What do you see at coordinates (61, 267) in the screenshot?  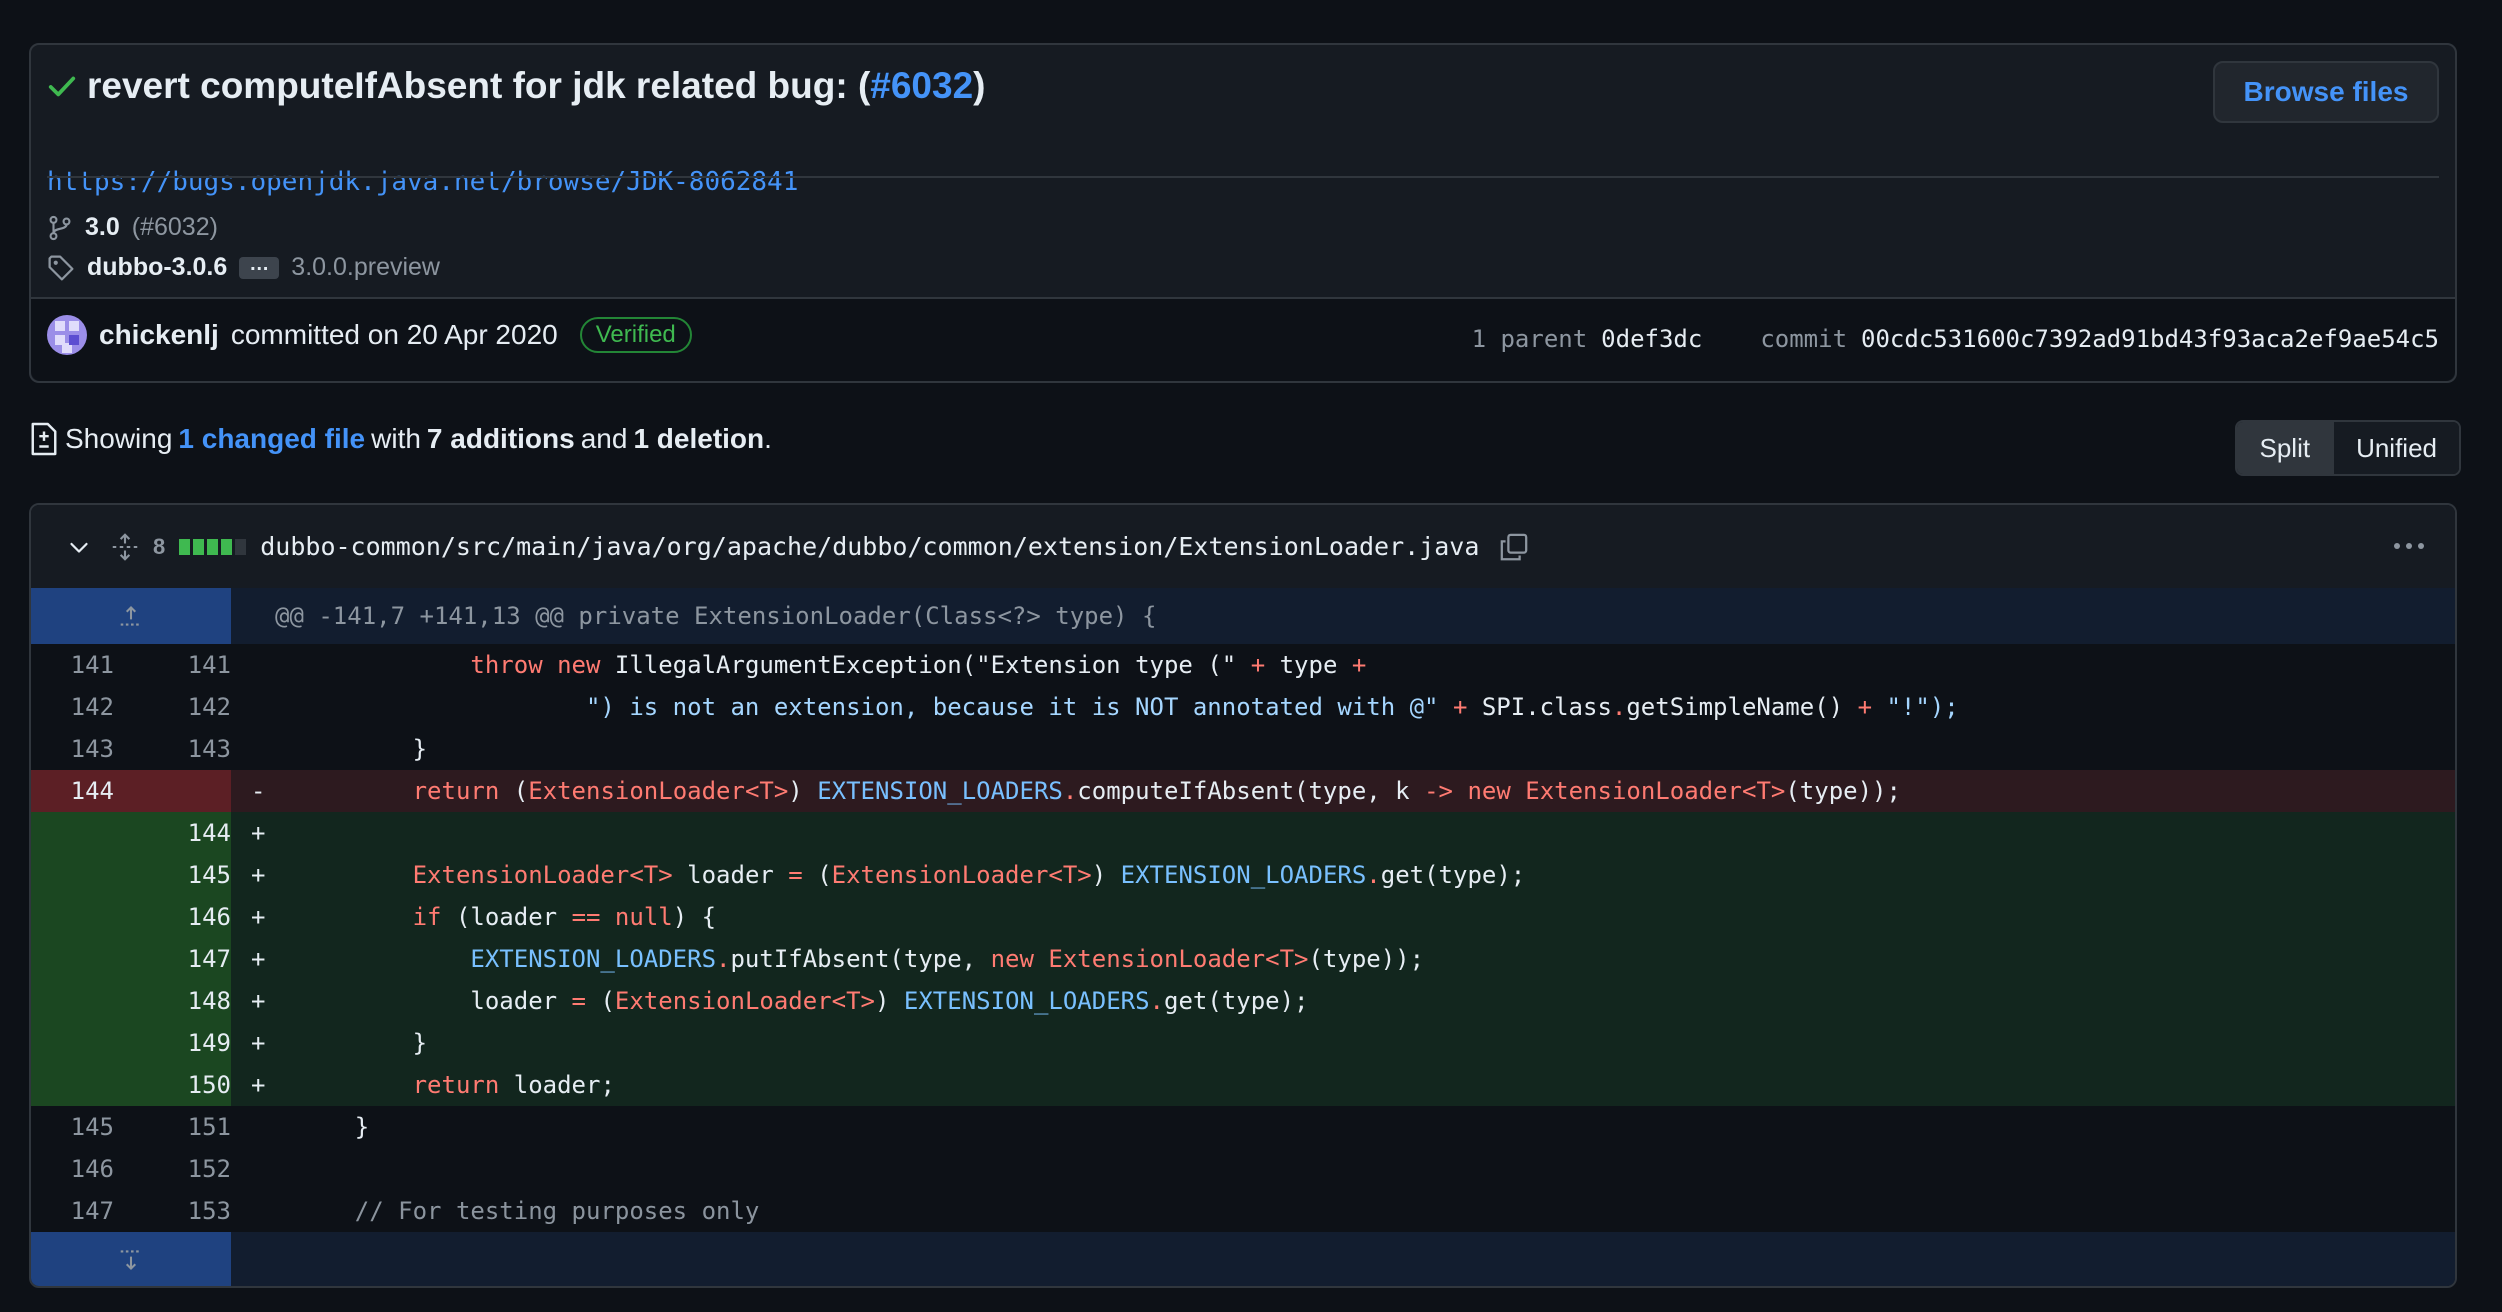 I see `tag-icon` at bounding box center [61, 267].